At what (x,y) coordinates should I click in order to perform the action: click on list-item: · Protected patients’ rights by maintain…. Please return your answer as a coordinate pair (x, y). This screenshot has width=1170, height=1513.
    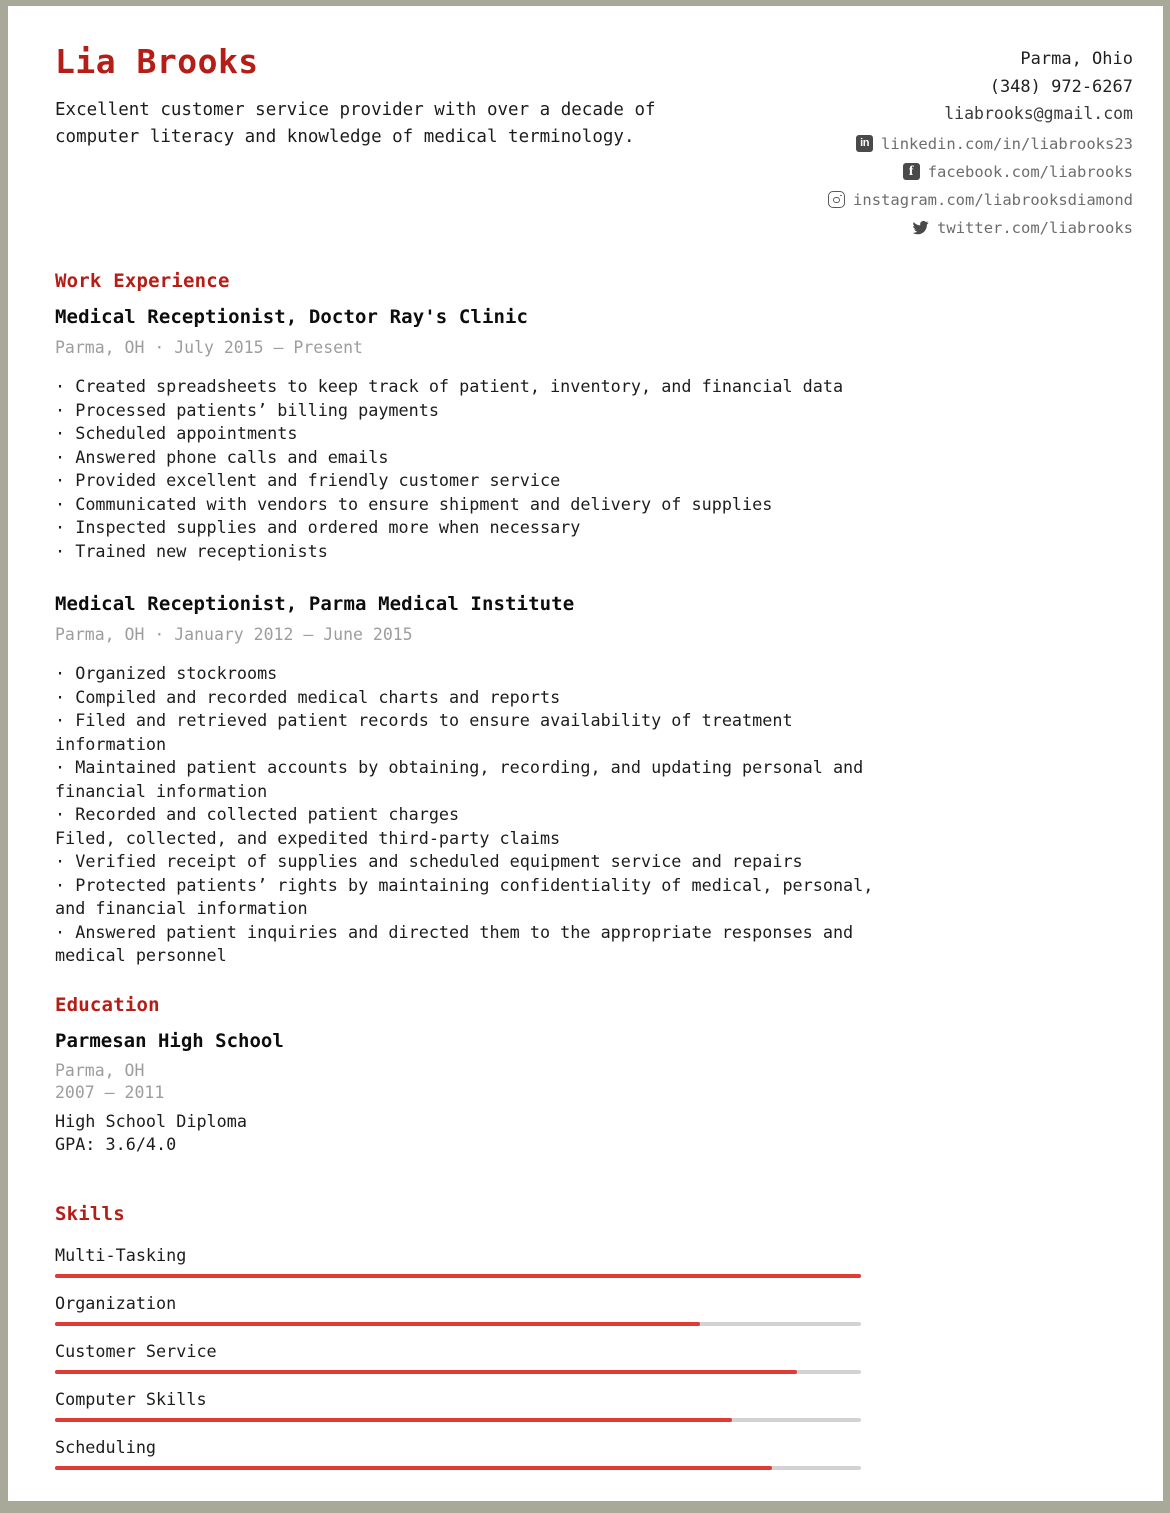
    Looking at the image, I should click on (465, 897).